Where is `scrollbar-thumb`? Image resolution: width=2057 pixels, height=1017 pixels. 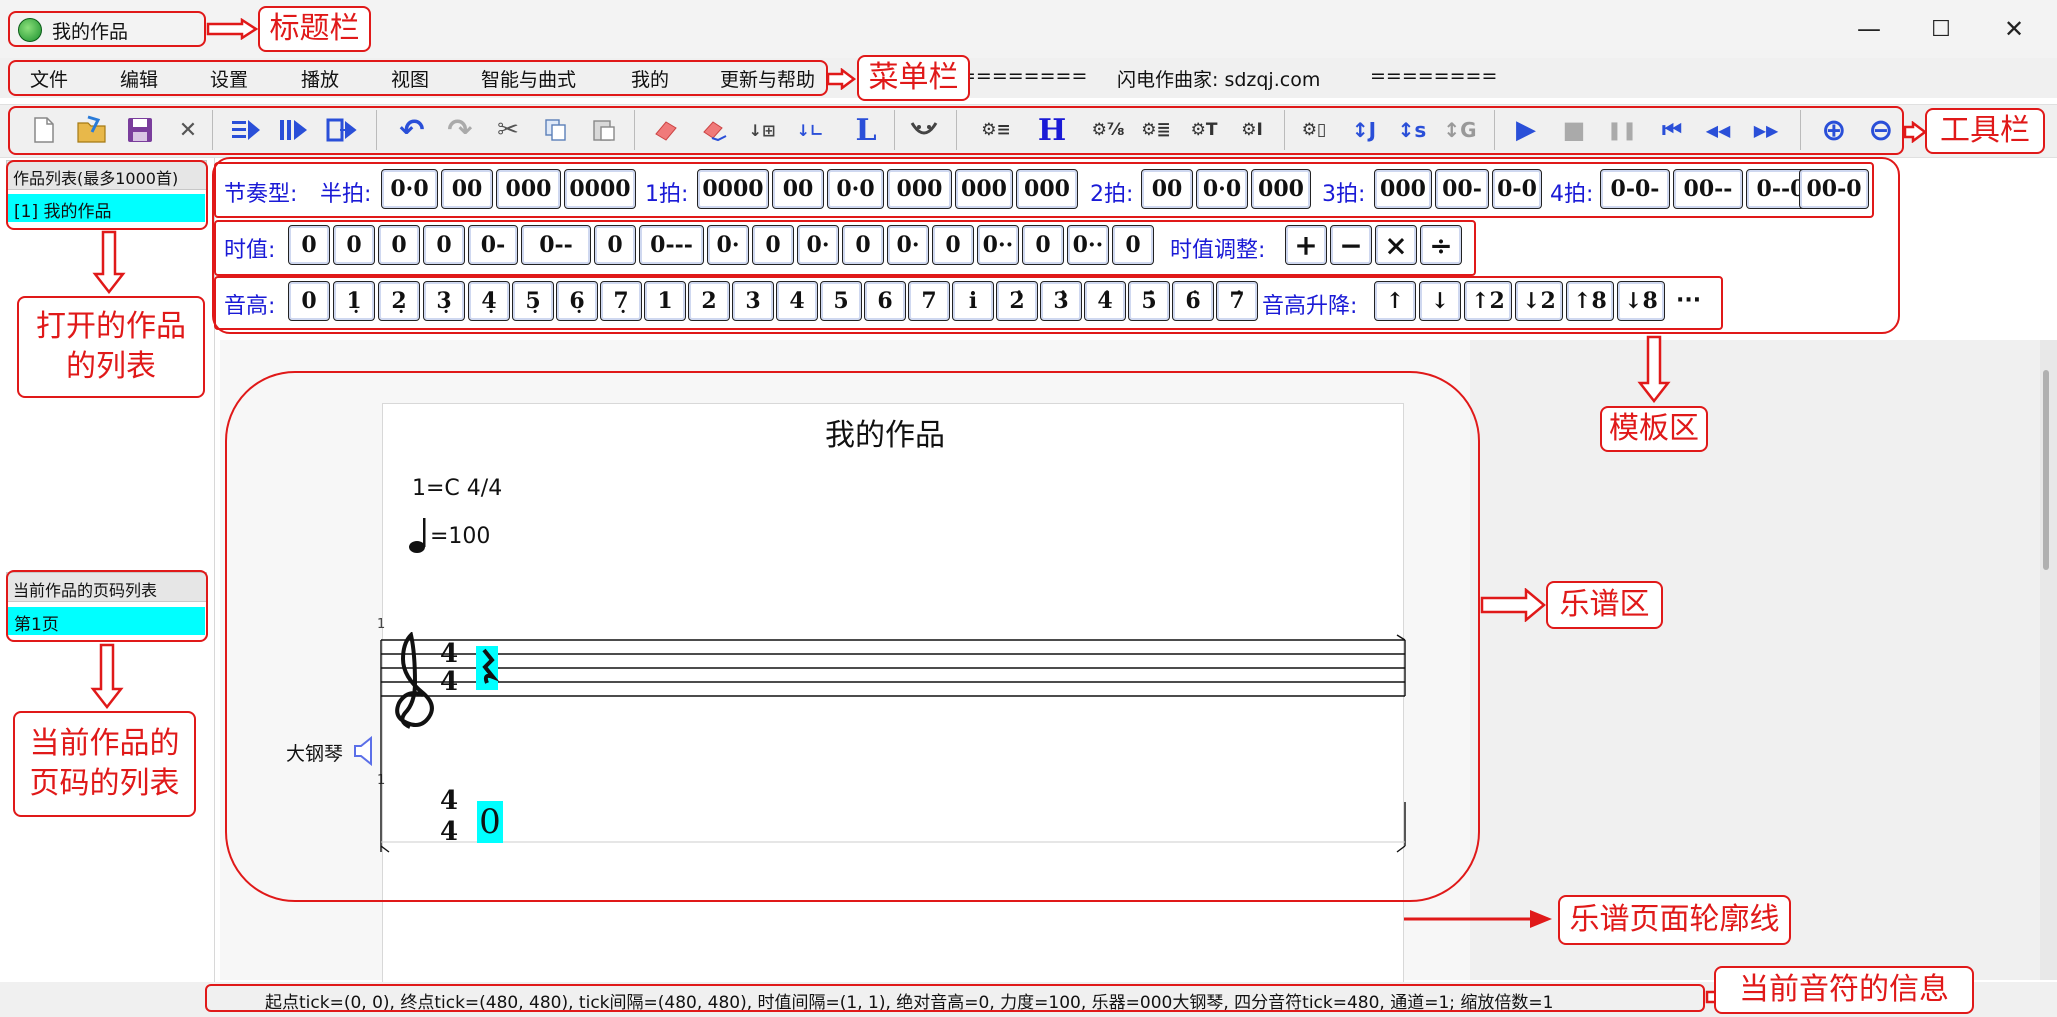
scrollbar-thumb is located at coordinates (2046, 470).